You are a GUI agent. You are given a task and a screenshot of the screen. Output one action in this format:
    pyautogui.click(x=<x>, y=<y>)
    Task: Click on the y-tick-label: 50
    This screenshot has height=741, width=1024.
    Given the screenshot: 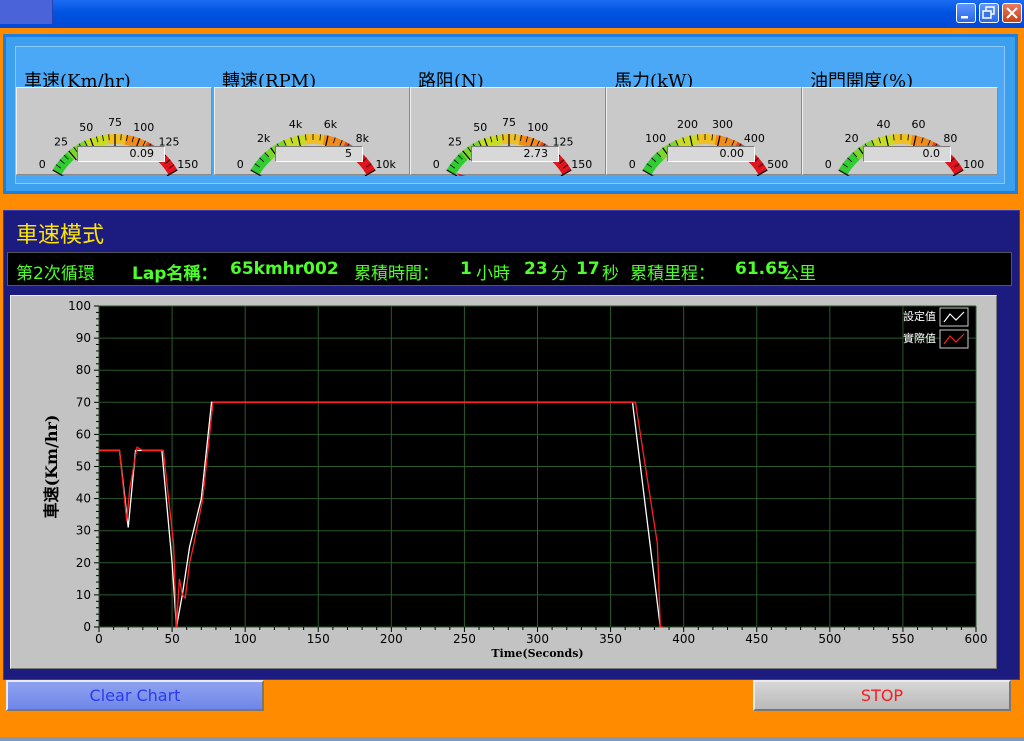 What is the action you would take?
    pyautogui.click(x=83, y=467)
    